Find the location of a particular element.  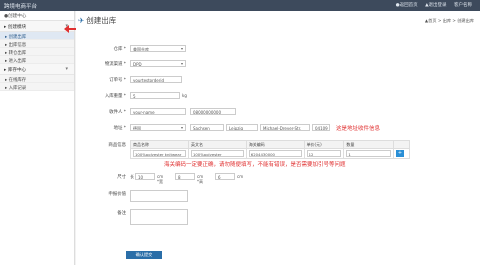

sidebar-item-online-stock: ▸ 在线库存 is located at coordinates (37, 79).